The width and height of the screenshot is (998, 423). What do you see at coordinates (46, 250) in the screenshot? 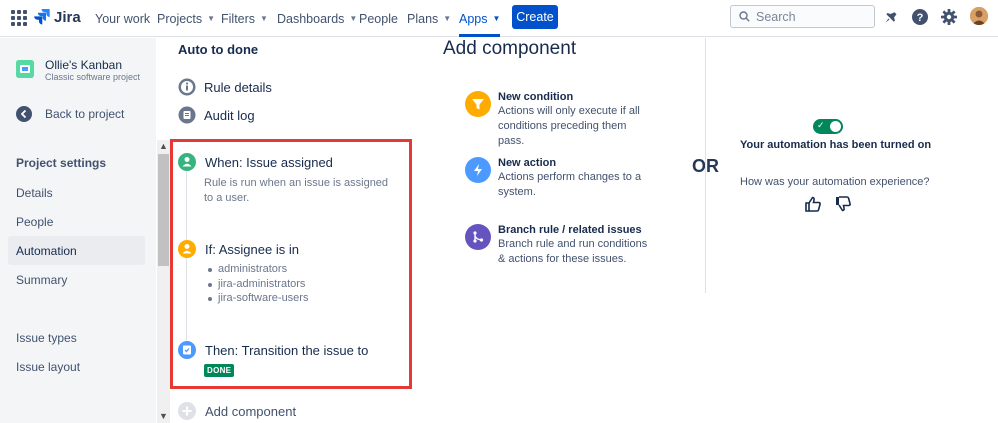
I see `sidebar-item-label: Automation` at bounding box center [46, 250].